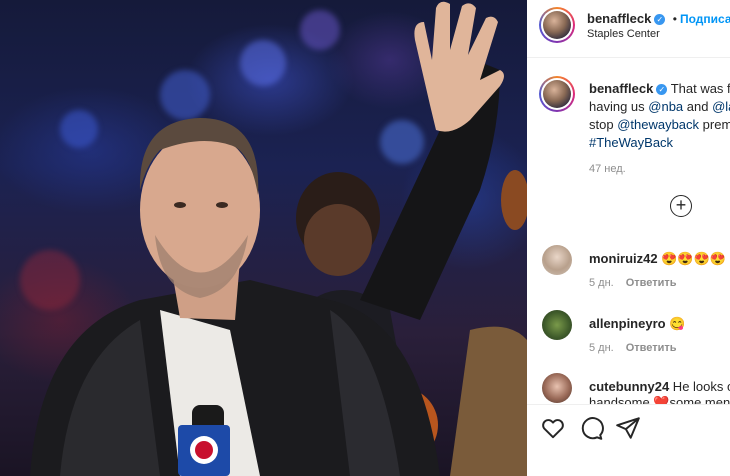 Image resolution: width=730 pixels, height=476 pixels. I want to click on post-time: 47 нед., so click(659, 169).